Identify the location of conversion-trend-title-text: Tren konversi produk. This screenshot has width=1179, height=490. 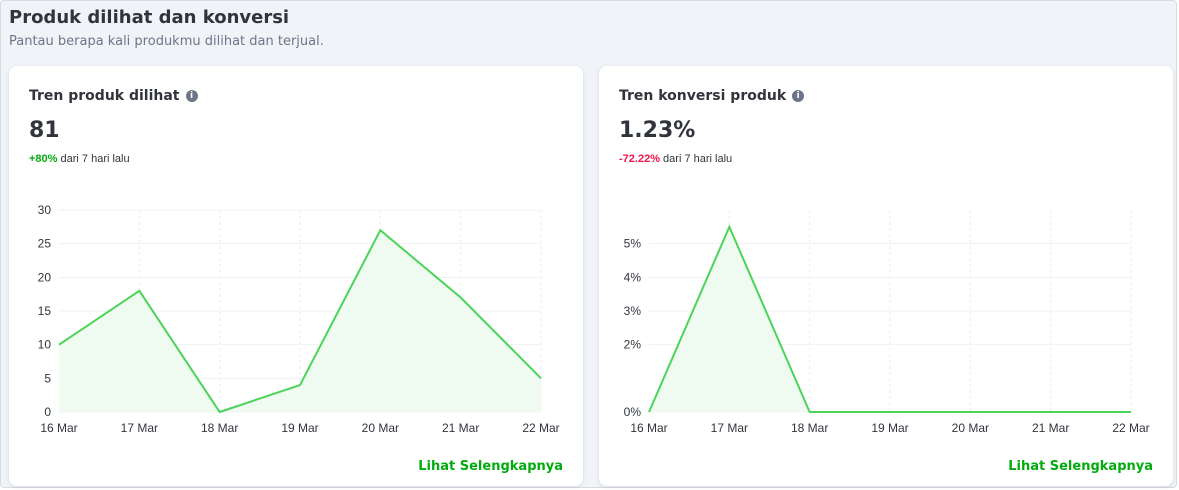
(703, 96).